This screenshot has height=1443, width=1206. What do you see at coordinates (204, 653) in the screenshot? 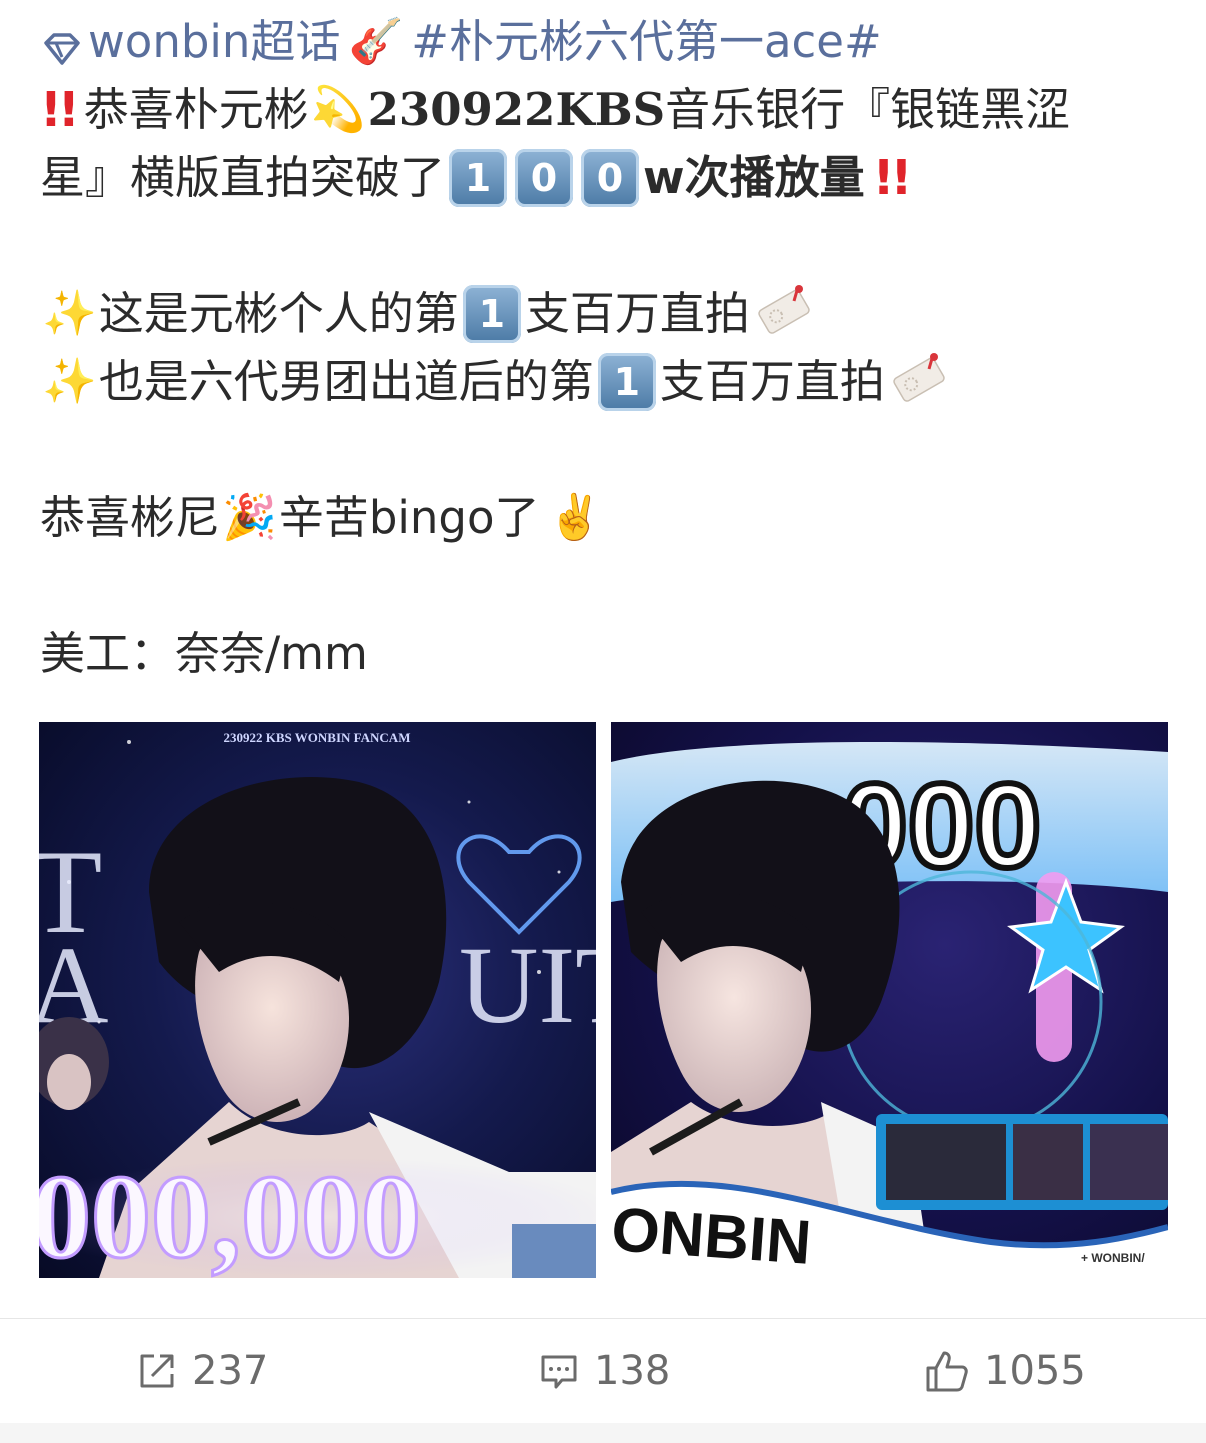
I see `post-text: 美工：奈奈/mm` at bounding box center [204, 653].